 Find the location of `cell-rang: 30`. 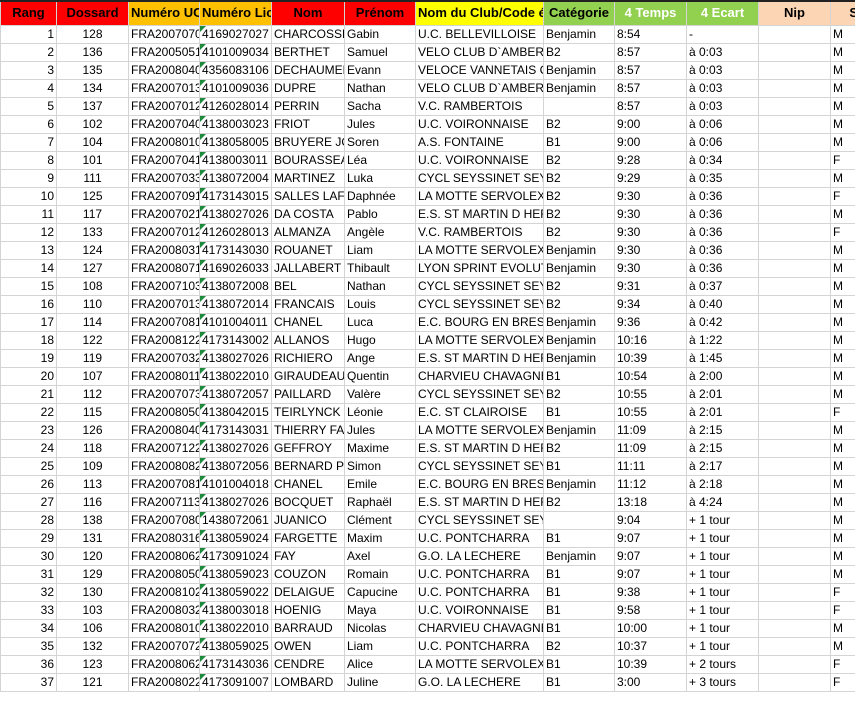

cell-rang: 30 is located at coordinates (28, 556).